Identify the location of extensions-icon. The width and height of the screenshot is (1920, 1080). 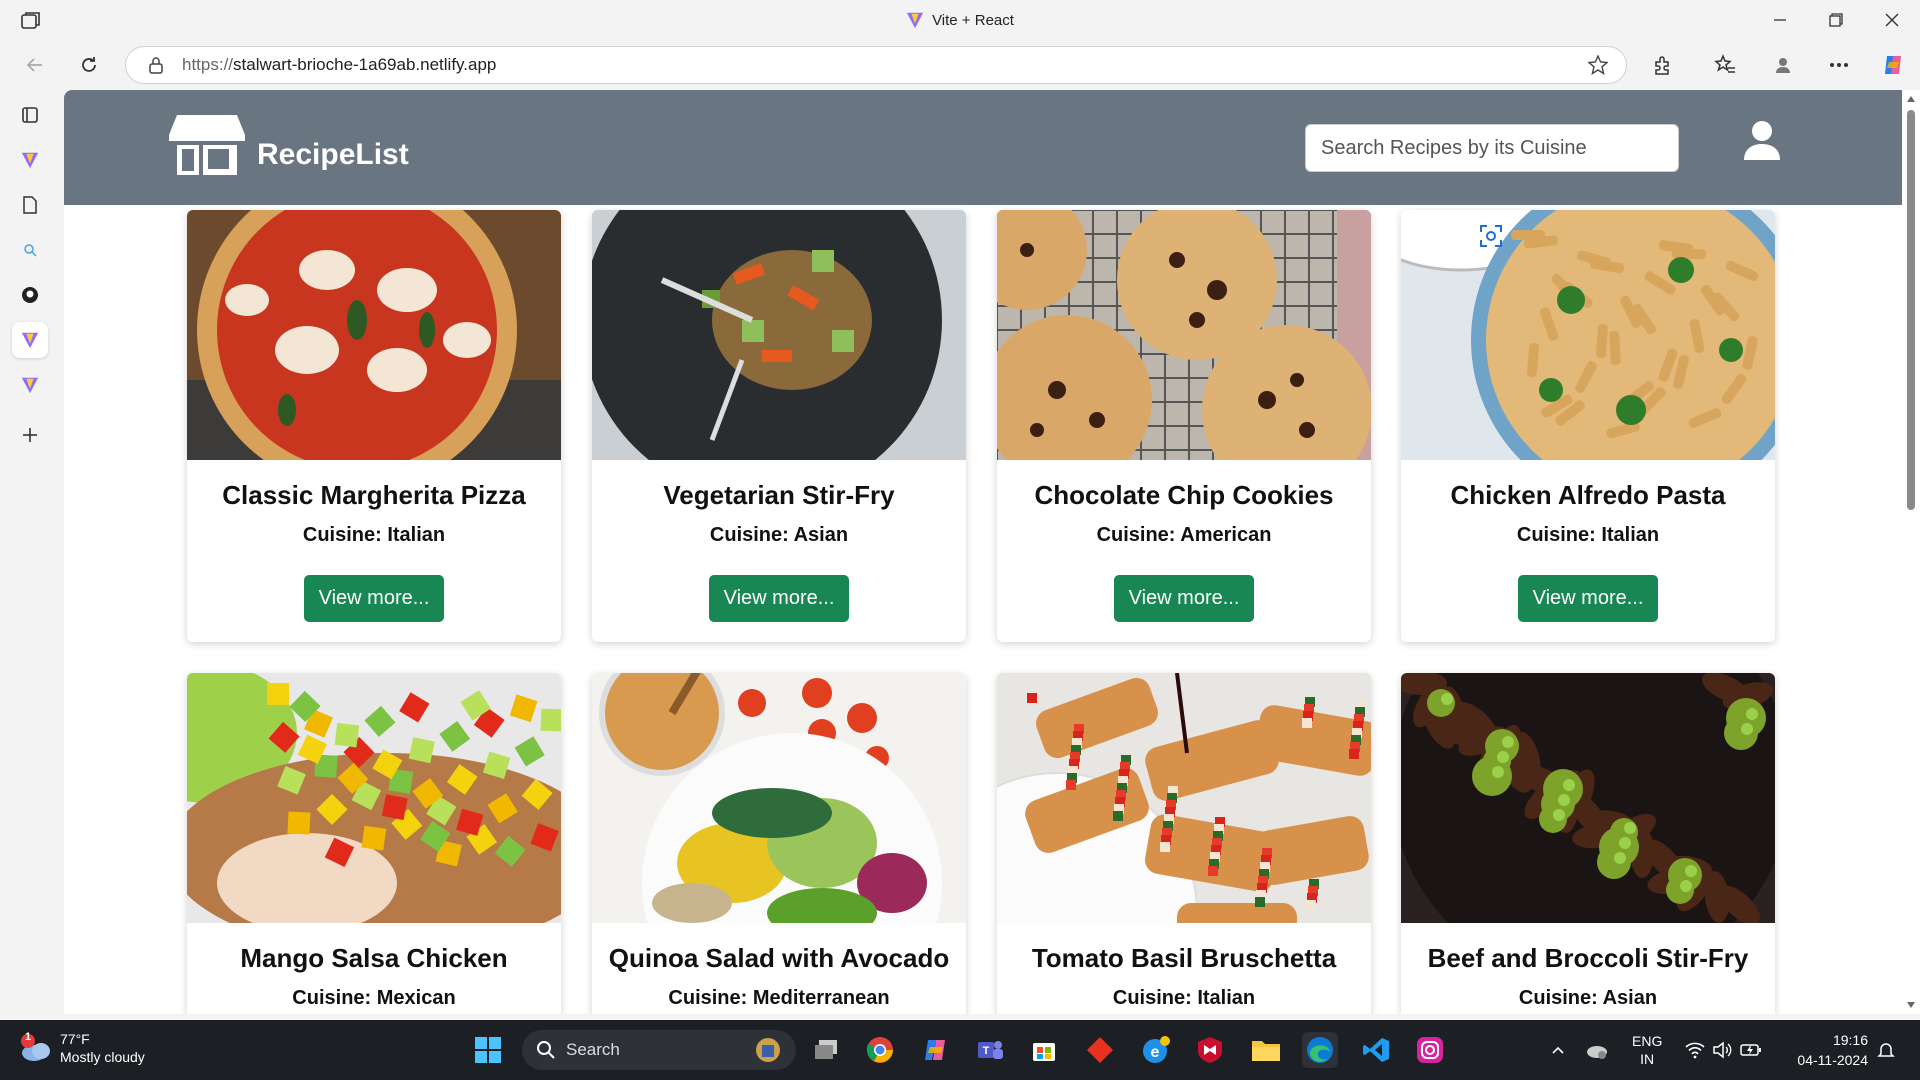
(1663, 65).